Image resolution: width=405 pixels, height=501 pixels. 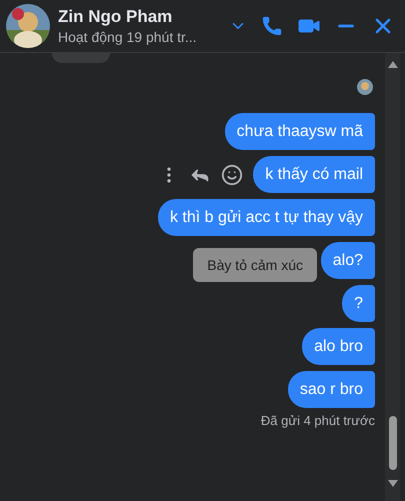 I want to click on scrollbar-thumb, so click(x=392, y=443).